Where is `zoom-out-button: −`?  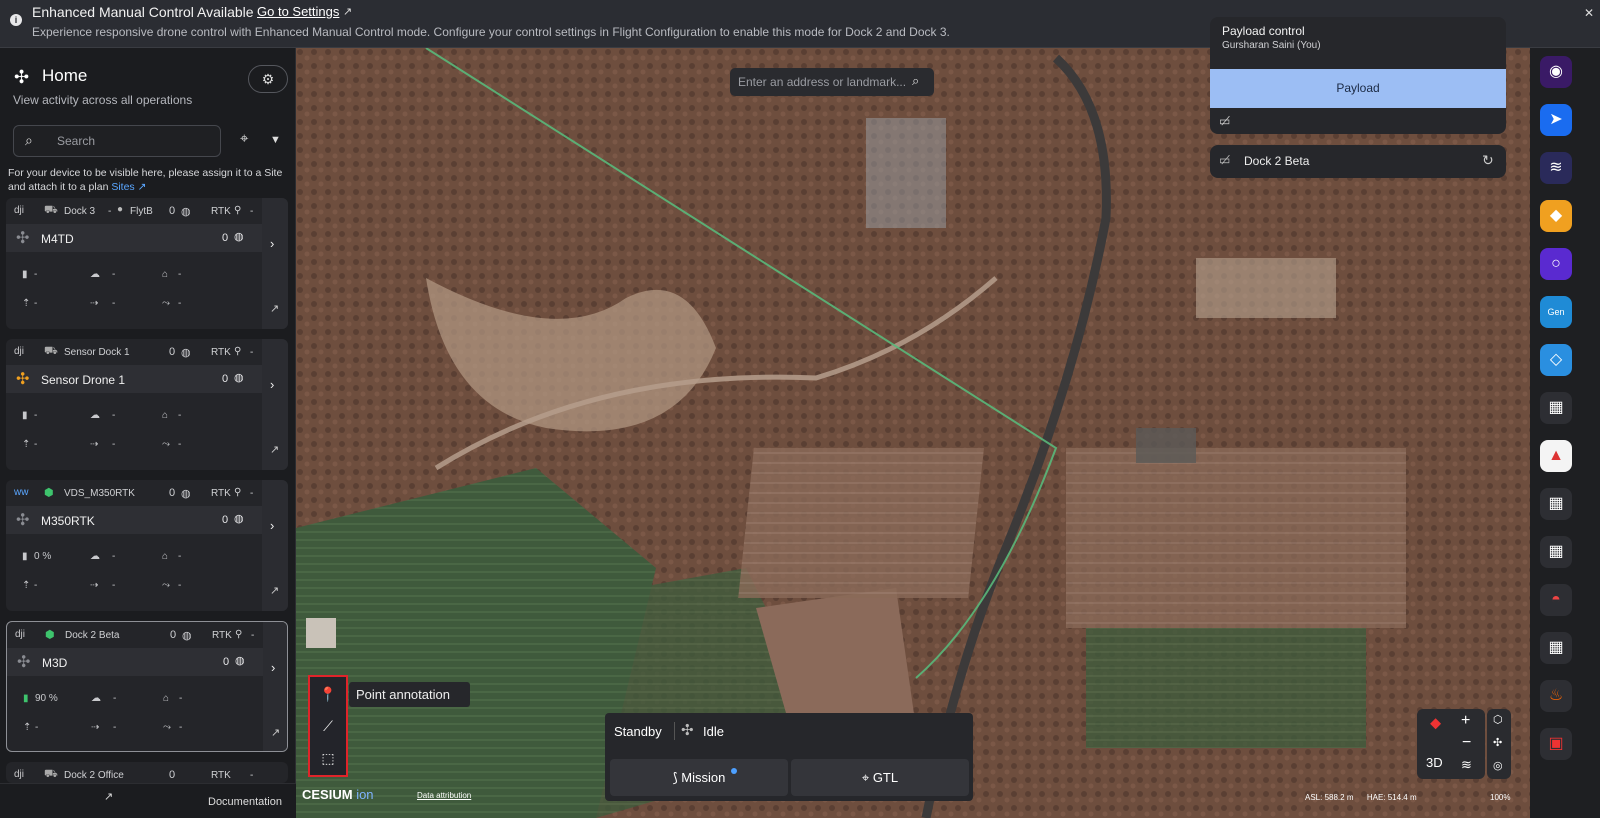 zoom-out-button: − is located at coordinates (1466, 743).